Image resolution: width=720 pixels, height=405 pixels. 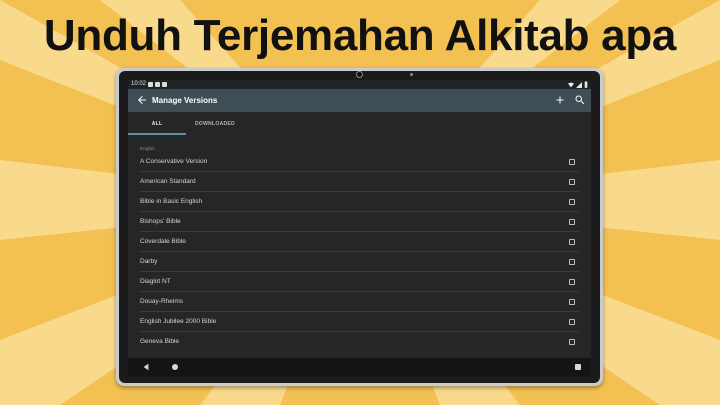 I want to click on recents-square-icon, so click(x=578, y=367).